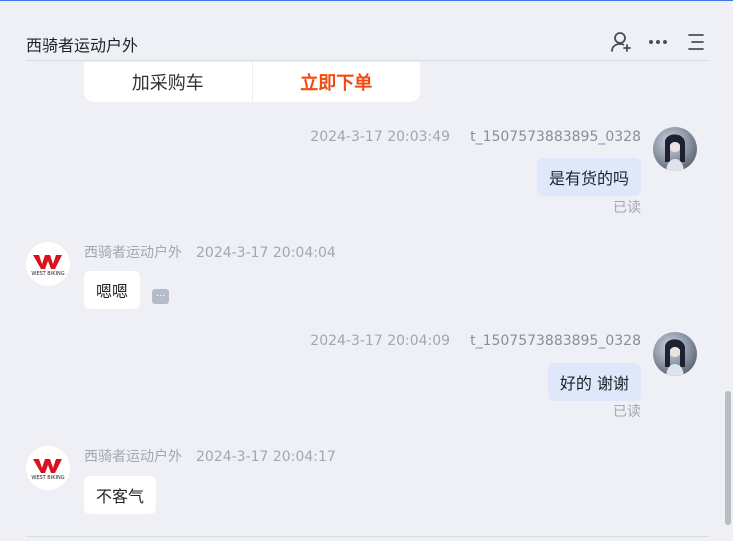  What do you see at coordinates (594, 382) in the screenshot?
I see `message-bubble-outgoing: 好的 谢谢` at bounding box center [594, 382].